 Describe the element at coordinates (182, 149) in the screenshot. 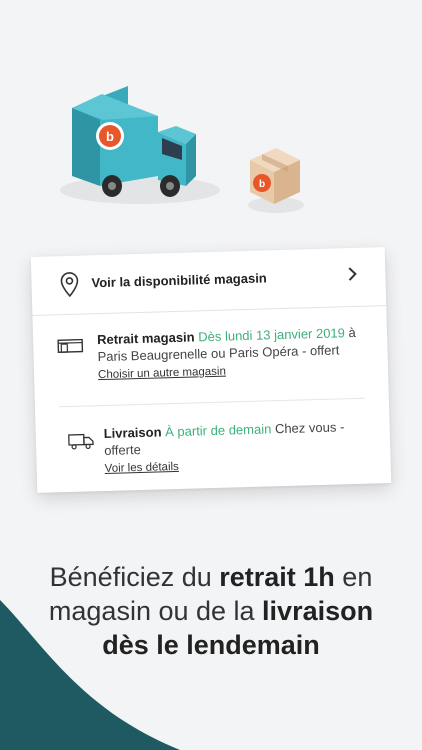

I see `delivery-illustration: b b` at that location.